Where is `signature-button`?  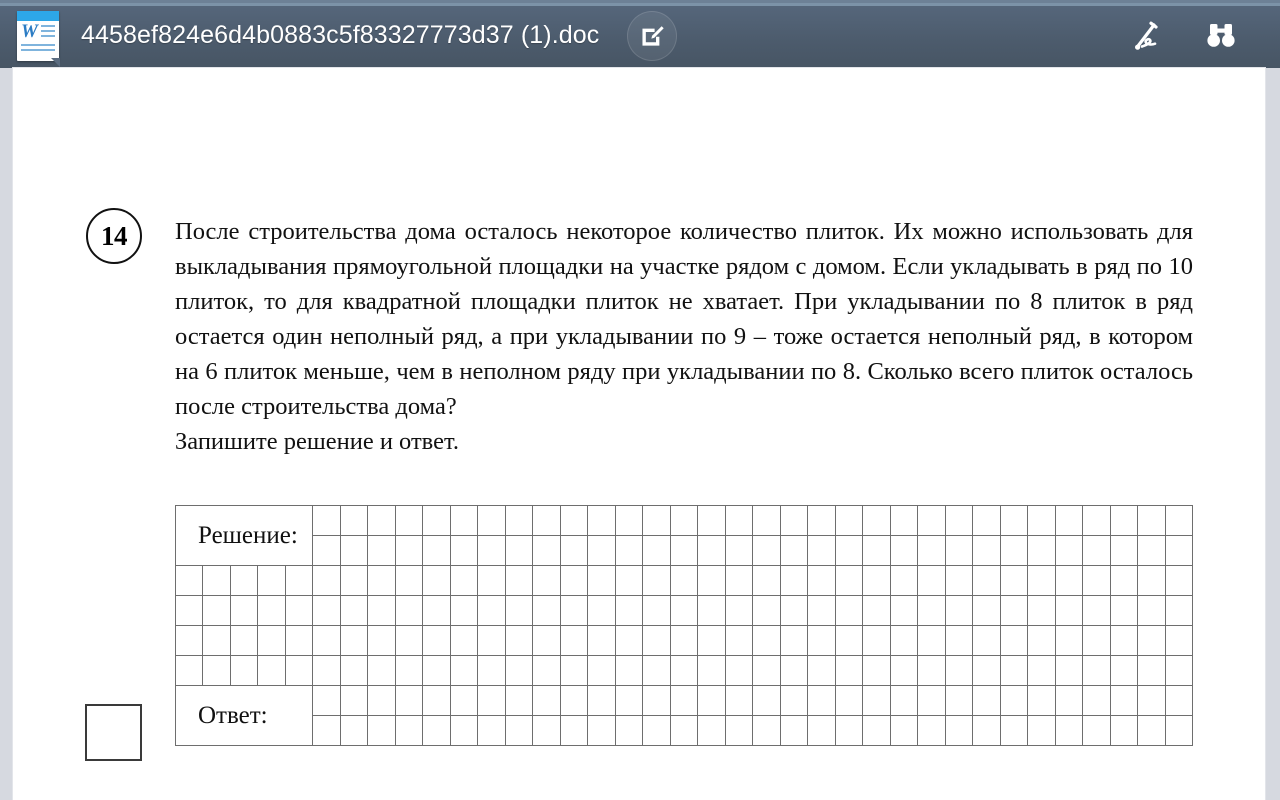 signature-button is located at coordinates (1149, 36).